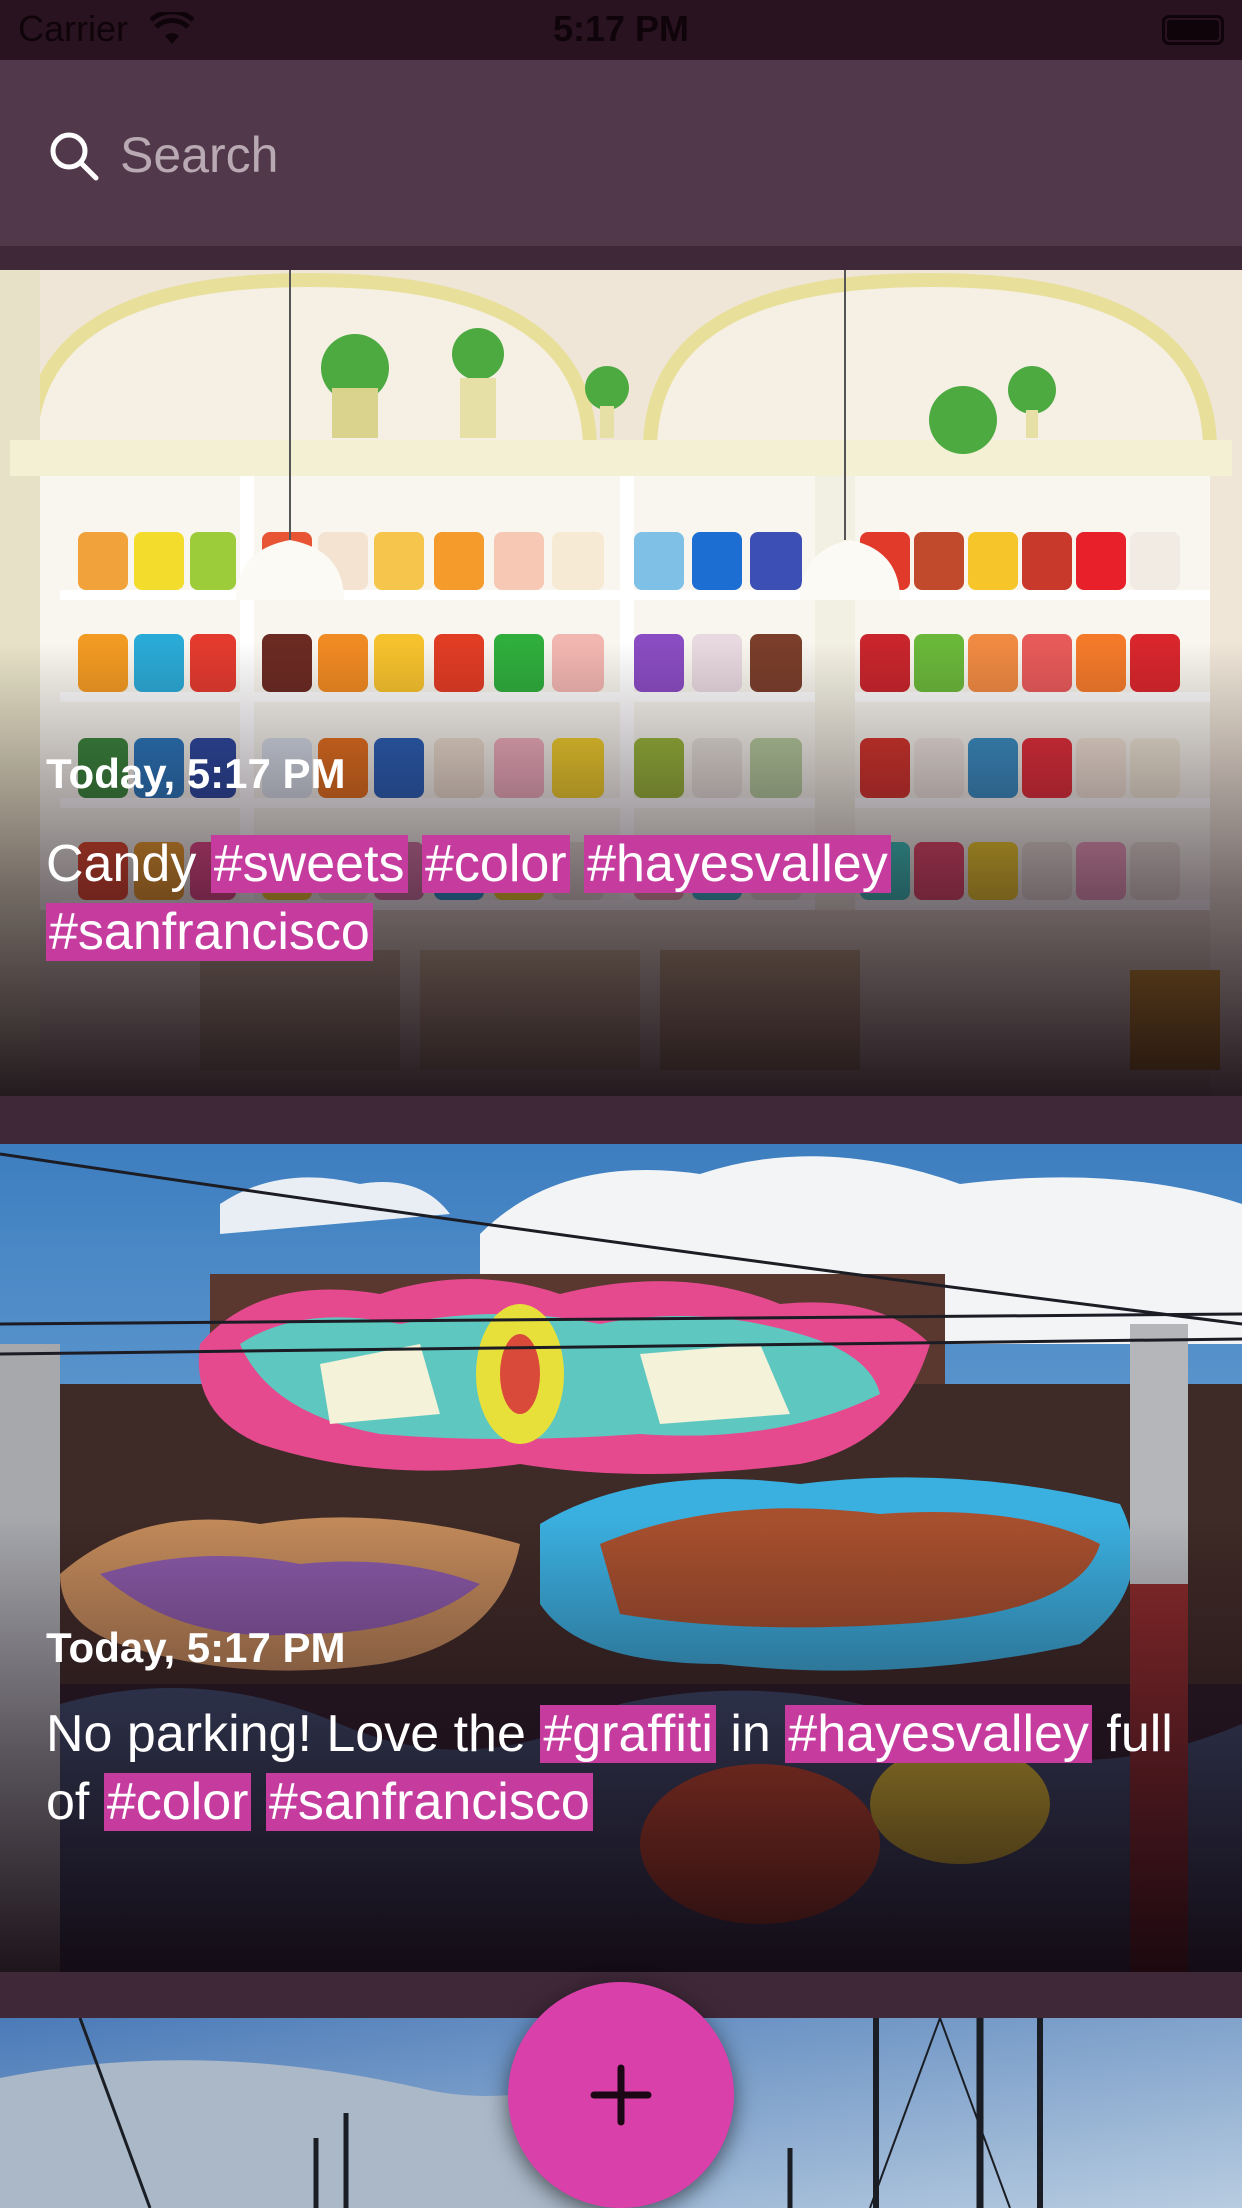  I want to click on hashtag: #sweets, so click(309, 864).